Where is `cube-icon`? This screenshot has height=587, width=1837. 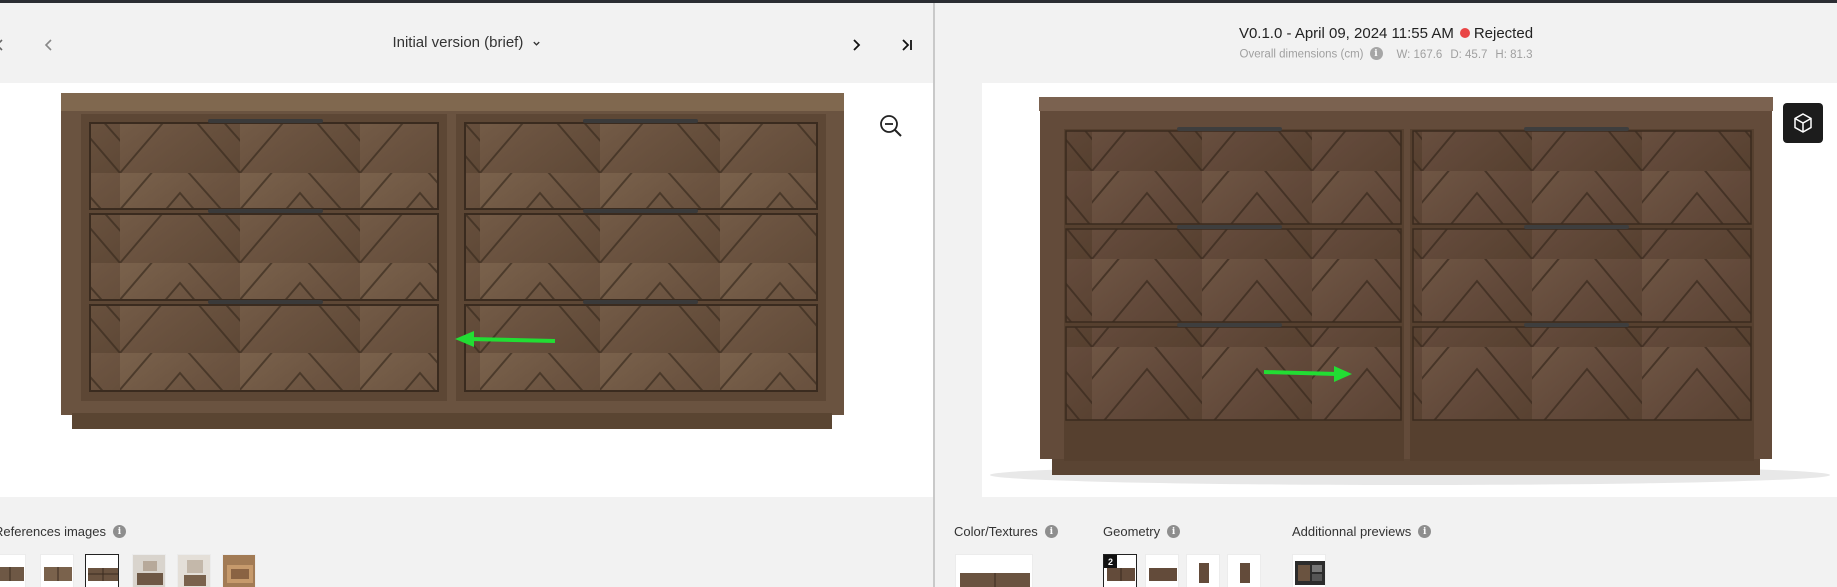 cube-icon is located at coordinates (1803, 123).